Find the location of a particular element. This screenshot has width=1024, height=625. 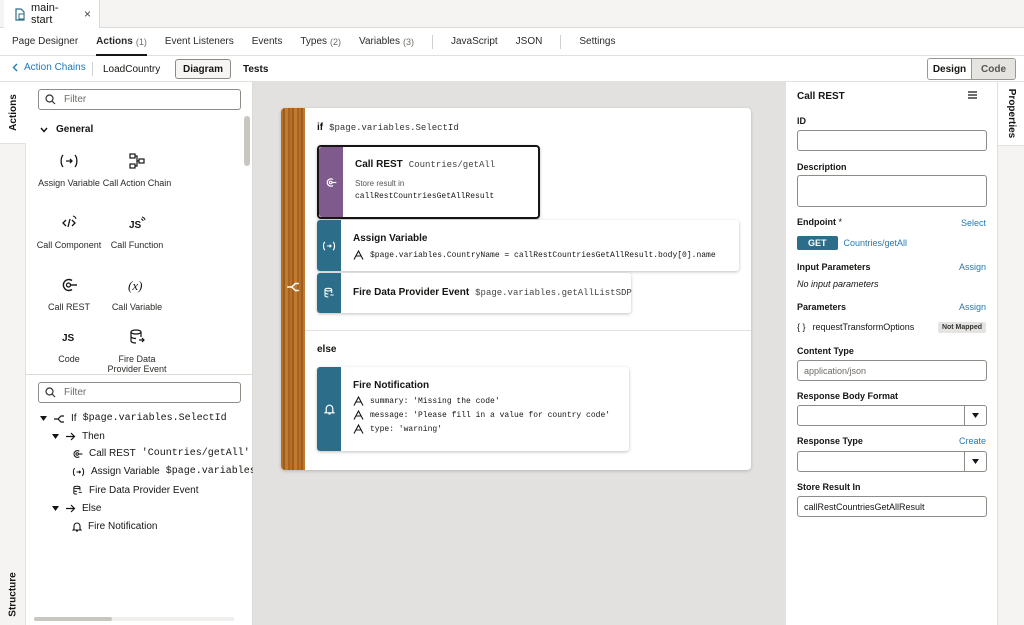

notification-node-strip is located at coordinates (329, 409).